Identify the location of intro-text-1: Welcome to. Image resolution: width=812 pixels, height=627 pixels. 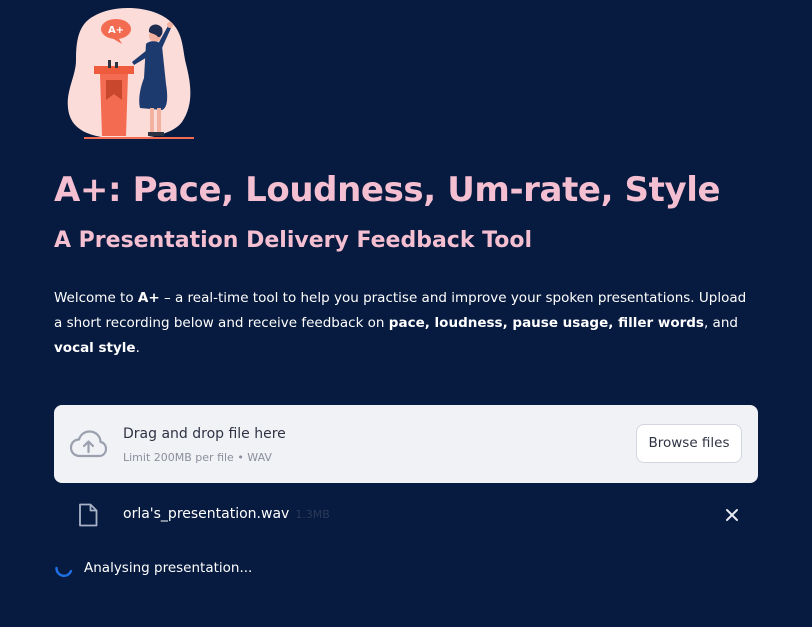
(96, 298).